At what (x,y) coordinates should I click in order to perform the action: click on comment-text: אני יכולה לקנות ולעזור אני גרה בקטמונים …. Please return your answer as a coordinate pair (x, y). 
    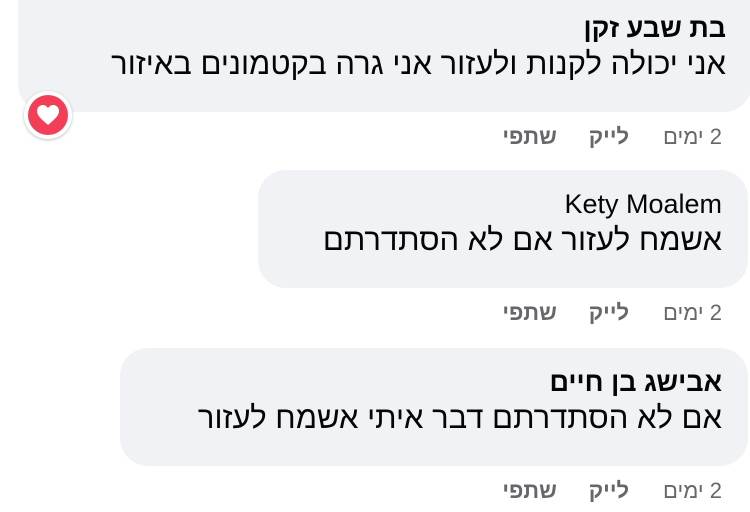
    Looking at the image, I should click on (418, 63).